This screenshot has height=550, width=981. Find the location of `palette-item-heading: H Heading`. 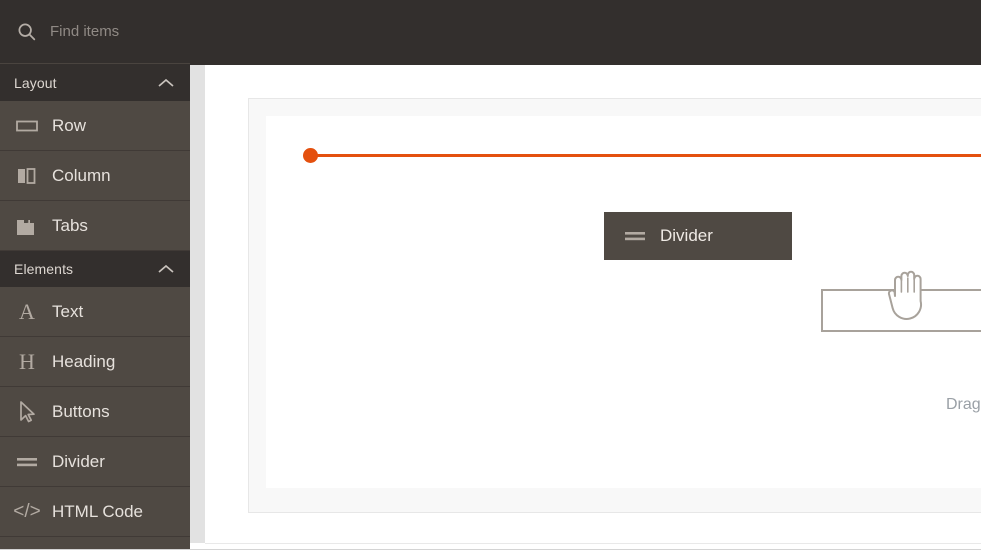

palette-item-heading: H Heading is located at coordinates (95, 362).